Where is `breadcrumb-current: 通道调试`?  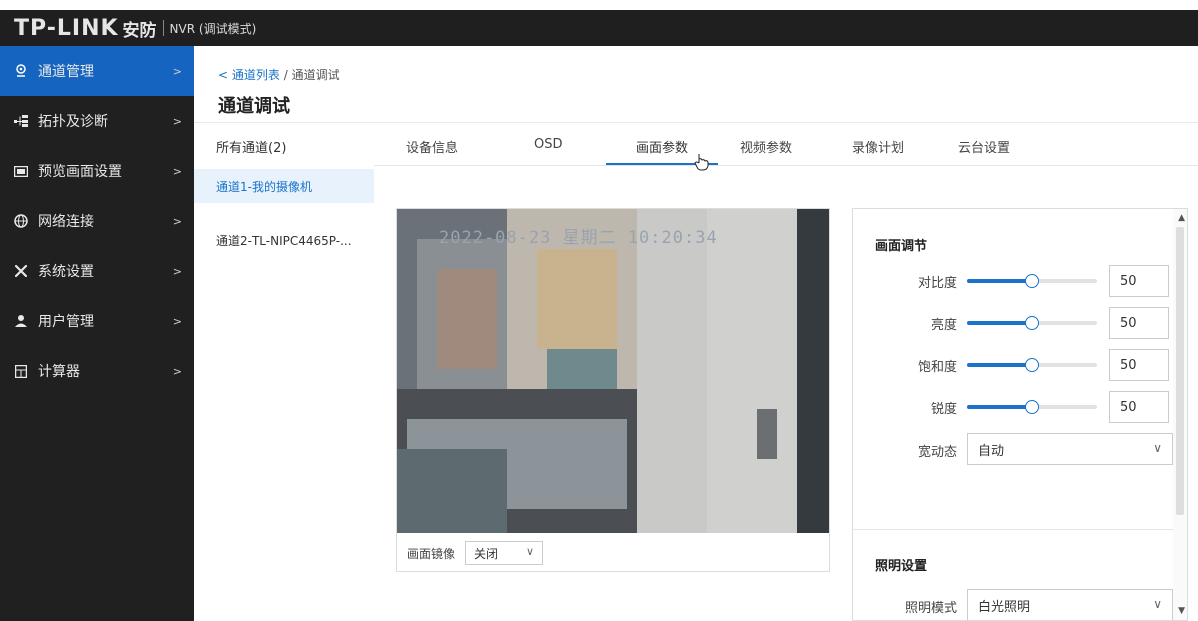
breadcrumb-current: 通道调试 is located at coordinates (315, 75).